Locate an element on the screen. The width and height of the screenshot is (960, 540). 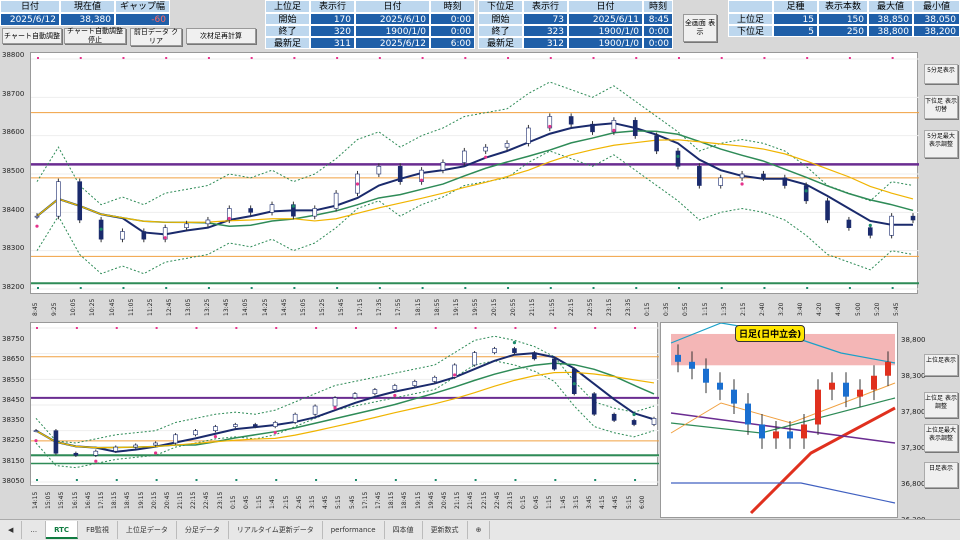
x-tick-label: 5:45 is located at coordinates (352, 502).